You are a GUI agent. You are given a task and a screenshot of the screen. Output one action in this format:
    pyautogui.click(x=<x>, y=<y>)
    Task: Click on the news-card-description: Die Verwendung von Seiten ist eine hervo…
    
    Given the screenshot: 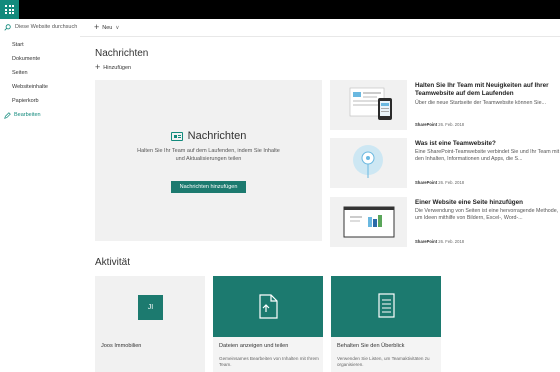 What is the action you would take?
    pyautogui.click(x=487, y=214)
    